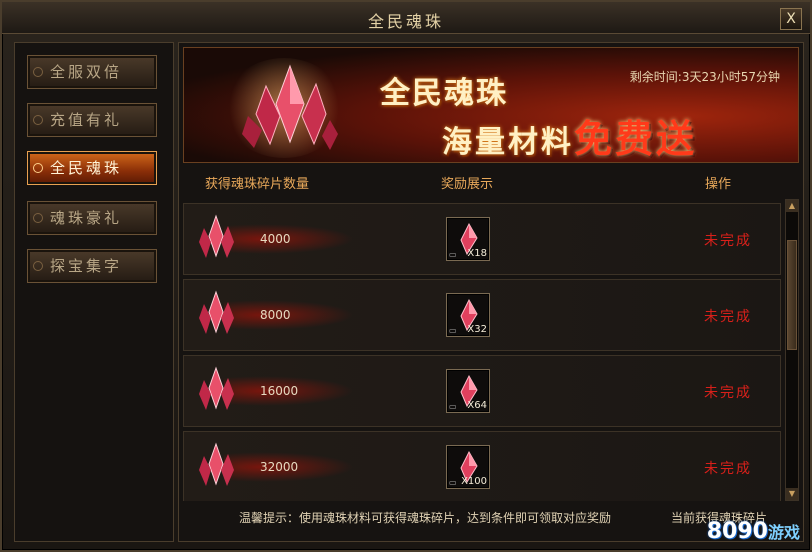 This screenshot has height=552, width=812. I want to click on tab-server-double: 全服双倍, so click(92, 72).